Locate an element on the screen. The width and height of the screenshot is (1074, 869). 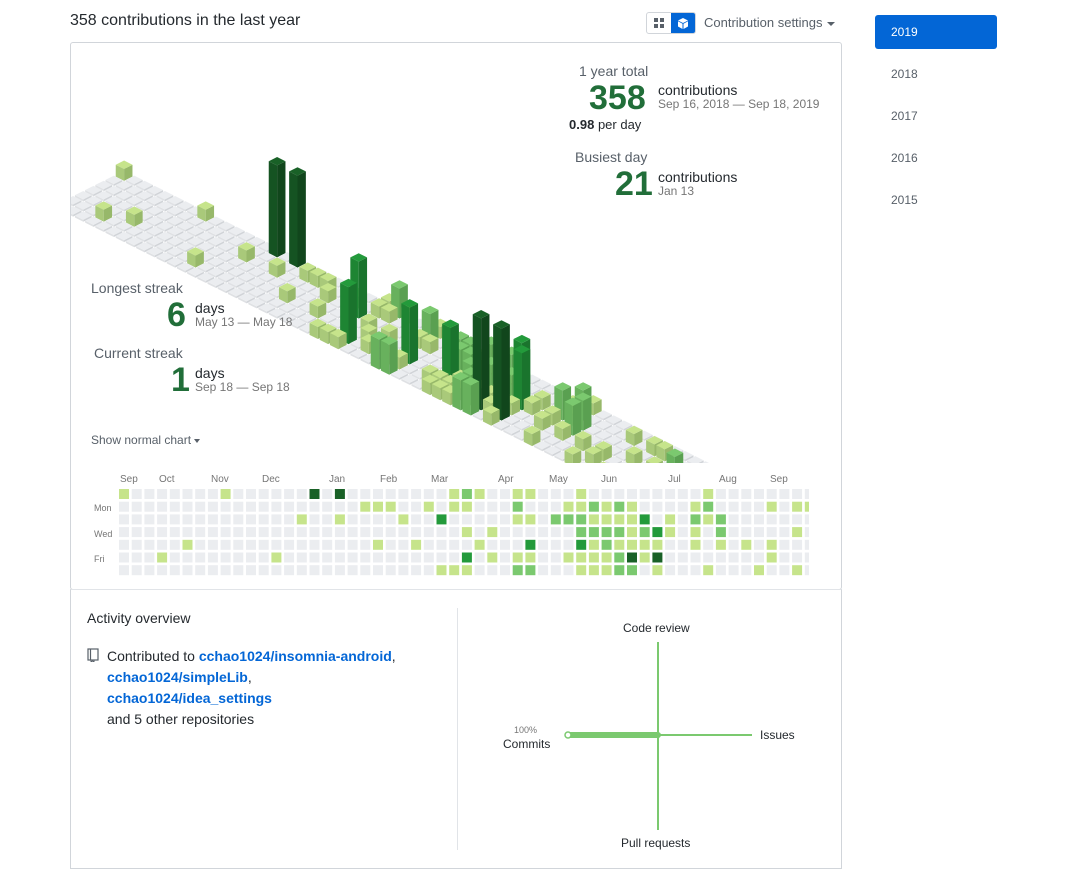
year-link-2015: 2015 is located at coordinates (936, 200).